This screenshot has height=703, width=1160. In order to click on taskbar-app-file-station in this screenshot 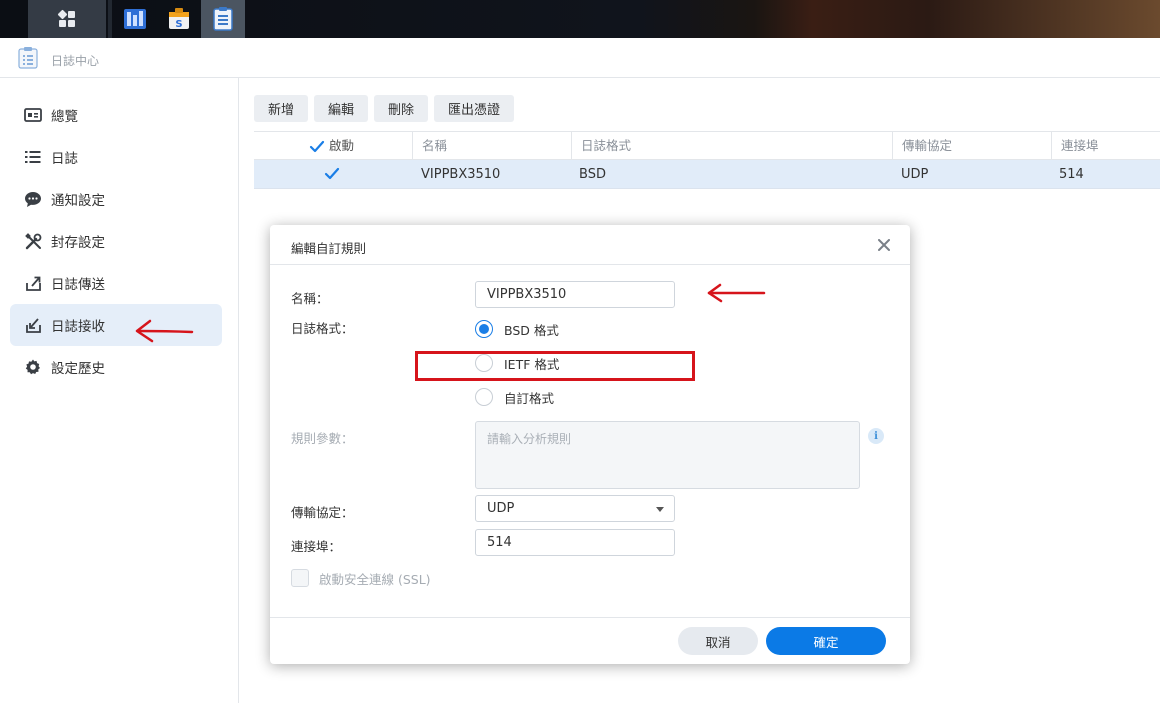, I will do `click(135, 19)`.